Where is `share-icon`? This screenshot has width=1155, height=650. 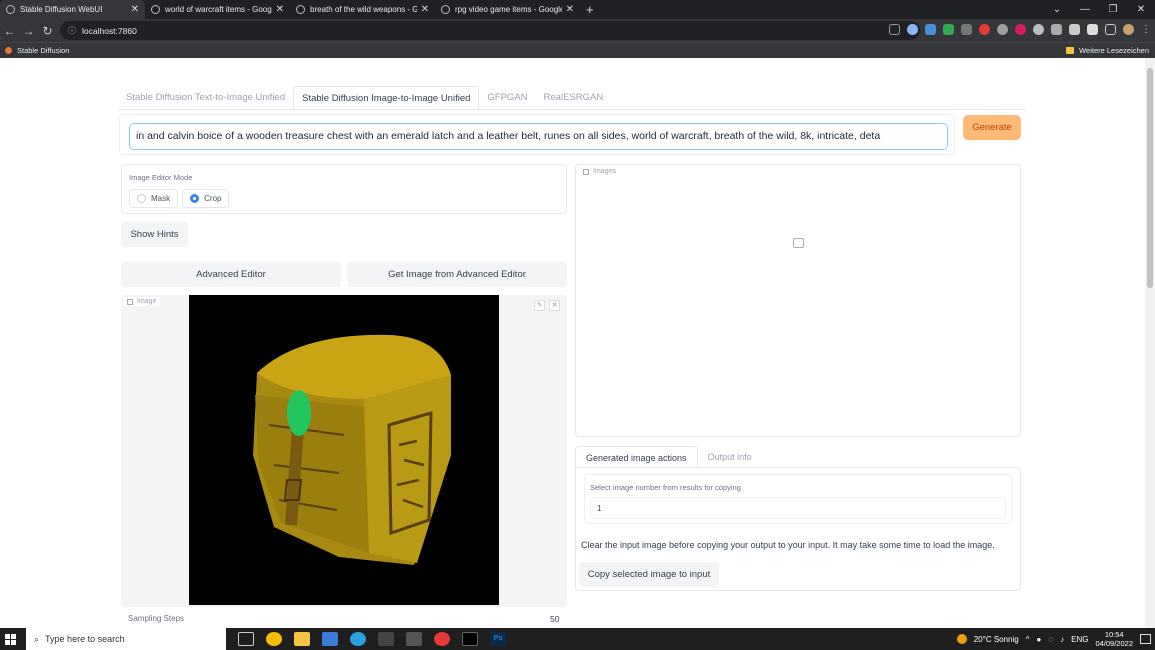 share-icon is located at coordinates (894, 29).